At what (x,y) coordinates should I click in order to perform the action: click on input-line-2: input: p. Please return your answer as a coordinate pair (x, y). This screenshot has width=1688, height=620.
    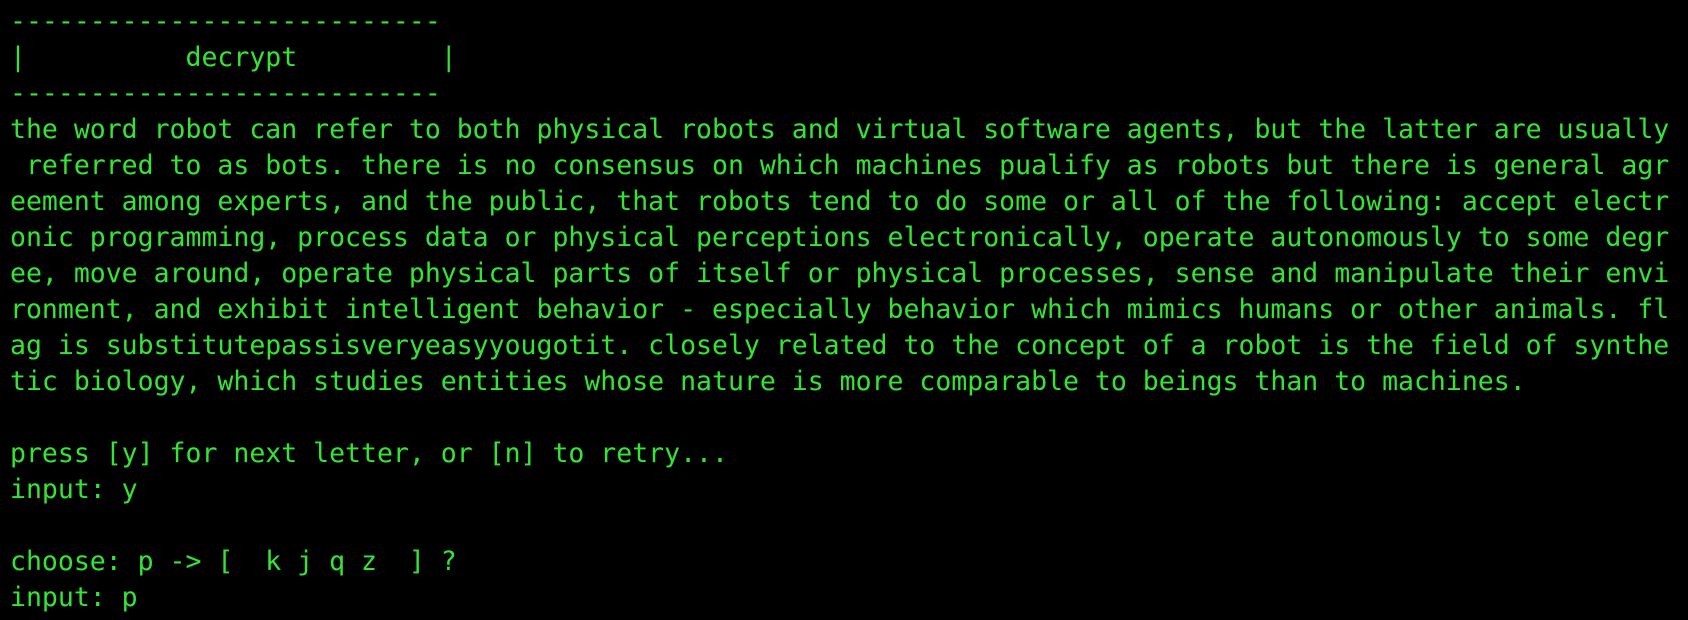
    Looking at the image, I should click on (849, 598).